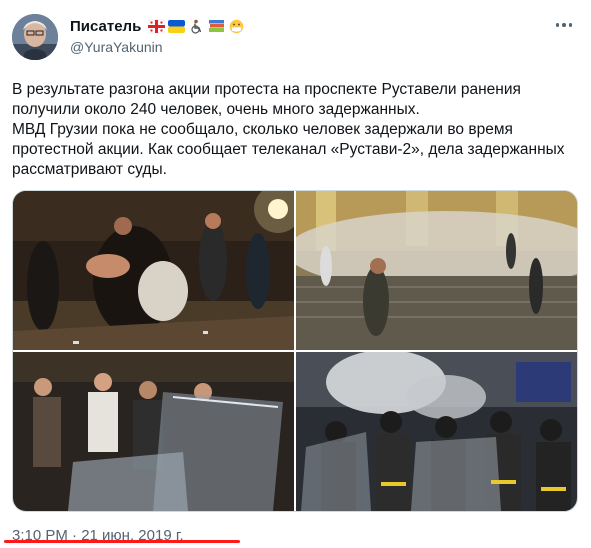 The height and width of the screenshot is (548, 591). What do you see at coordinates (157, 35) in the screenshot?
I see `author-header: Писатель @YuraYakunin` at bounding box center [157, 35].